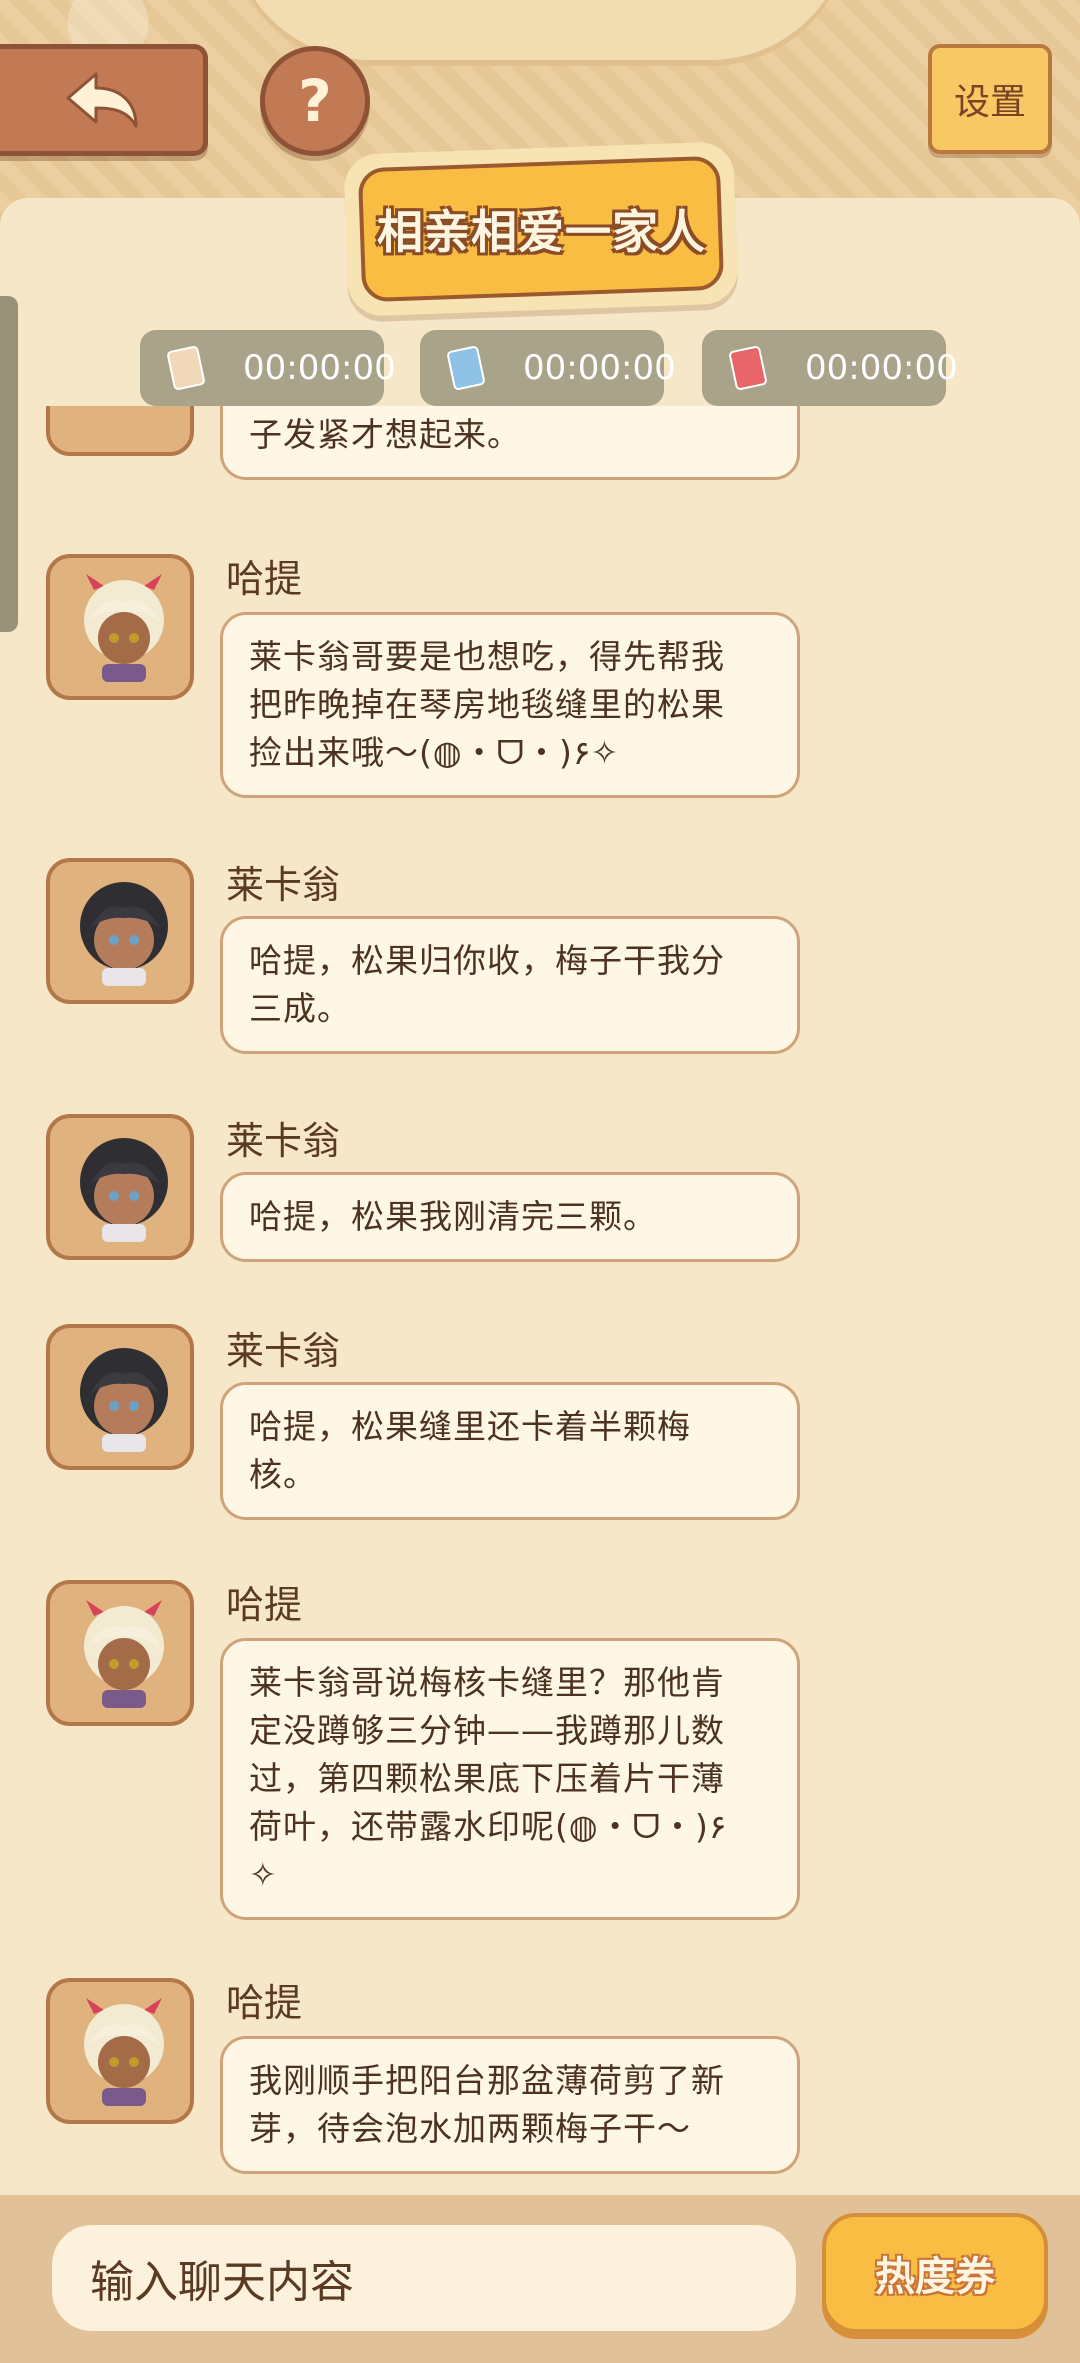 This screenshot has width=1080, height=2363. Describe the element at coordinates (487, 1778) in the screenshot. I see `message-line: 过，第四颗松果底下压着片干薄` at that location.